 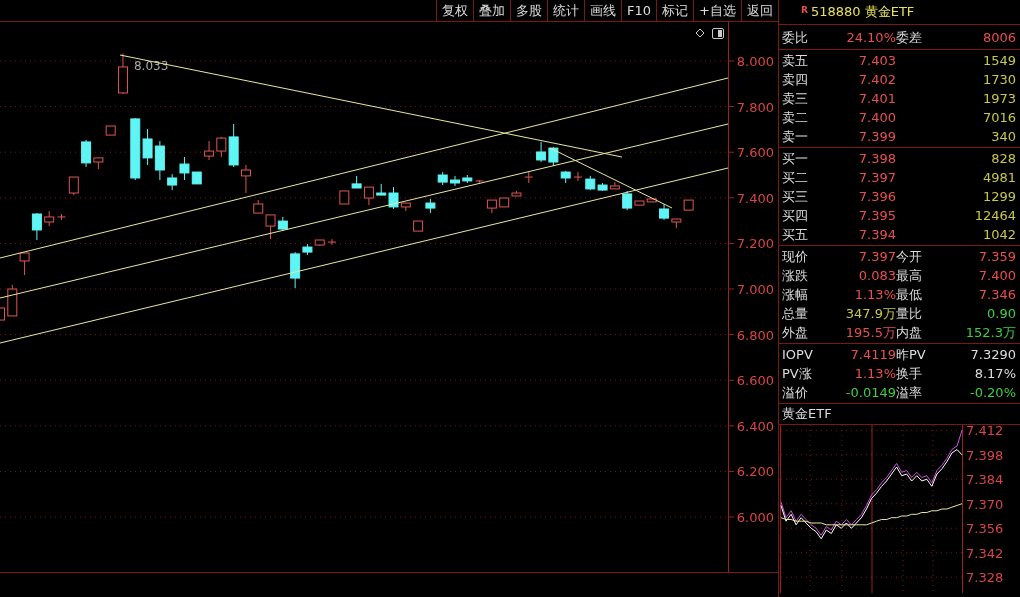 I want to click on toolbar-button: 多股, so click(x=529, y=10).